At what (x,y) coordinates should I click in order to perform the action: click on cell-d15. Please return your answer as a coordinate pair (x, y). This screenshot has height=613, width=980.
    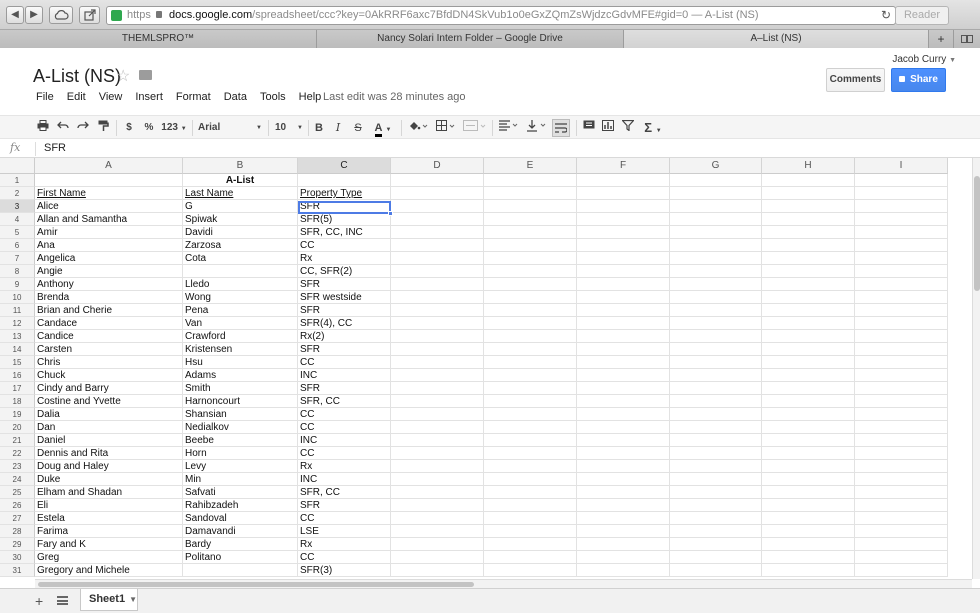
    Looking at the image, I should click on (437, 362).